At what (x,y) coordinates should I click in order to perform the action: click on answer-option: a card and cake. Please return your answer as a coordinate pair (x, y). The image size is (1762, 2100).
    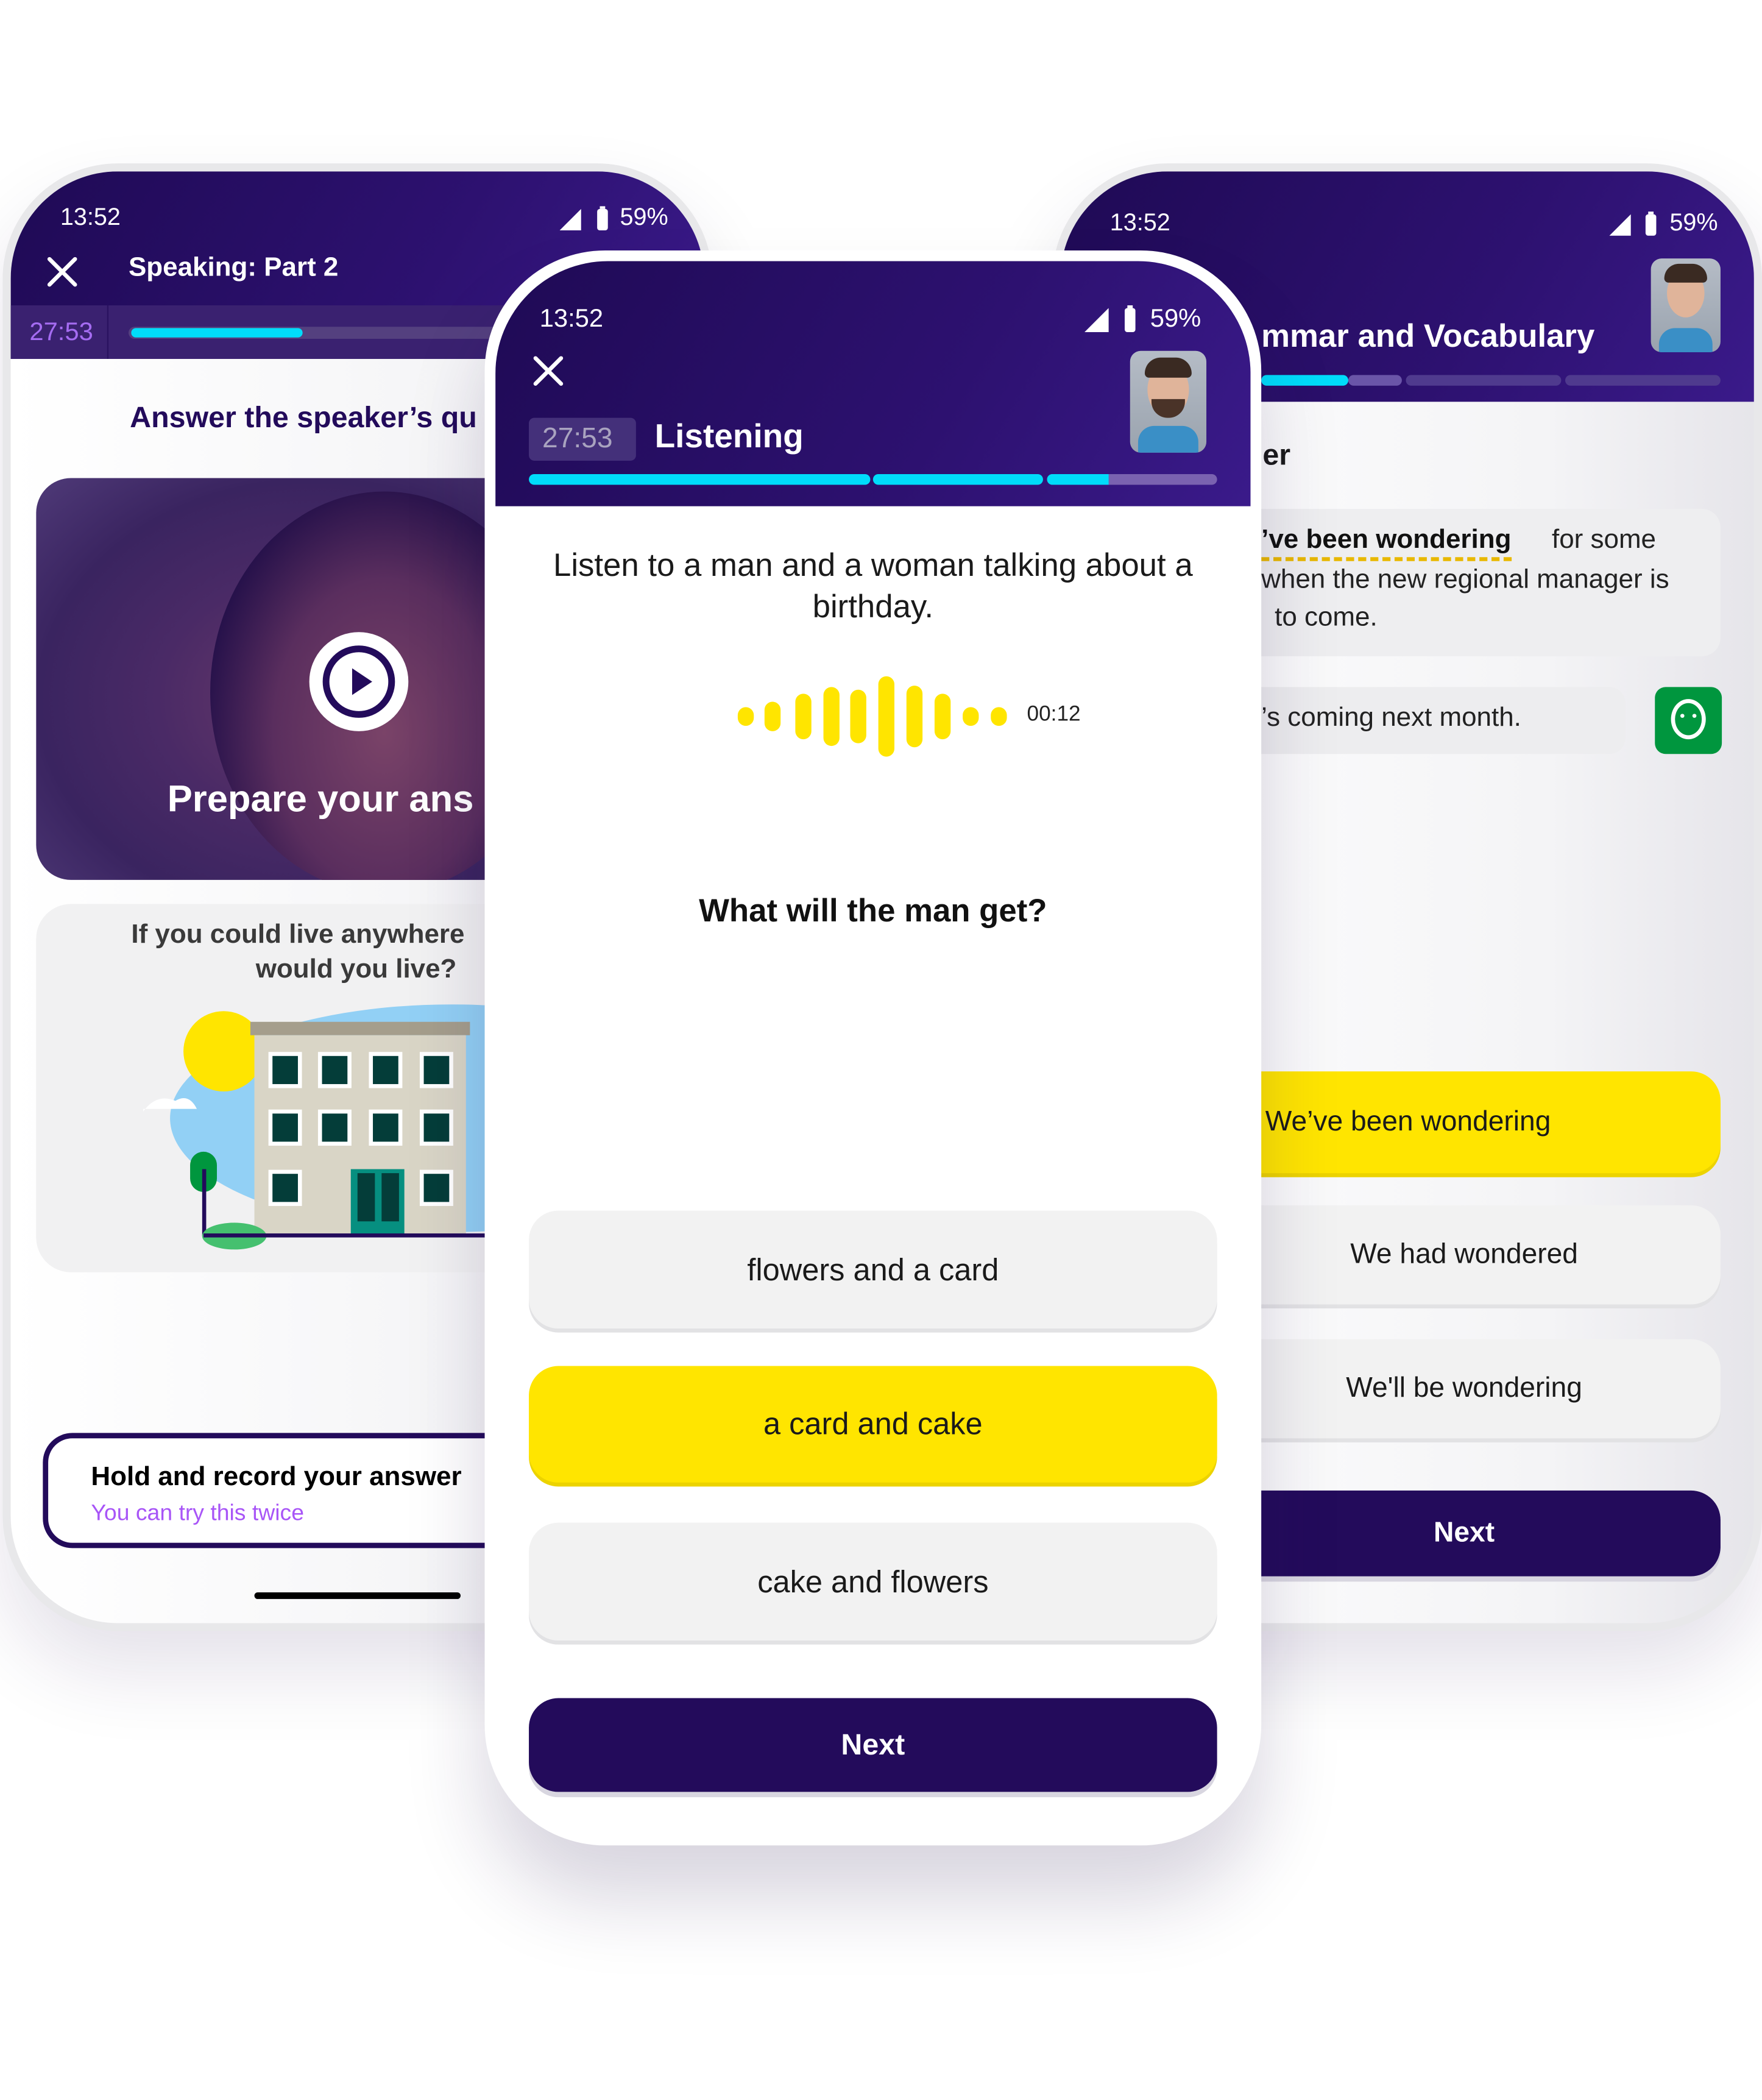
    Looking at the image, I should click on (873, 1424).